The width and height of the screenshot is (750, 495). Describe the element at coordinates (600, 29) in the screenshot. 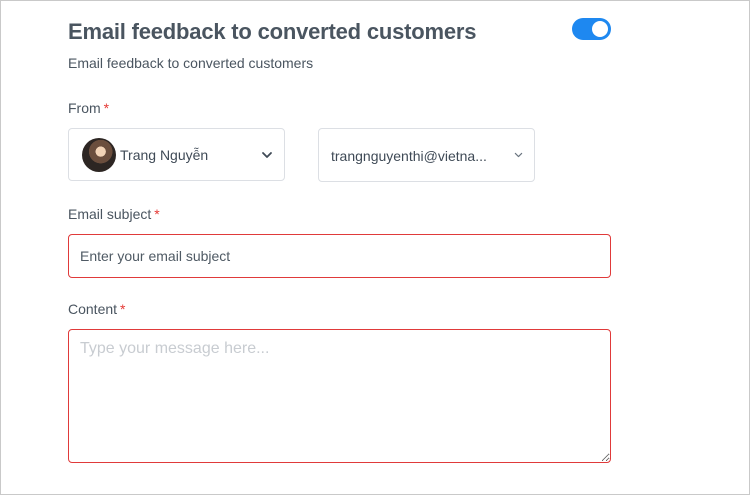

I see `toggle-knob` at that location.